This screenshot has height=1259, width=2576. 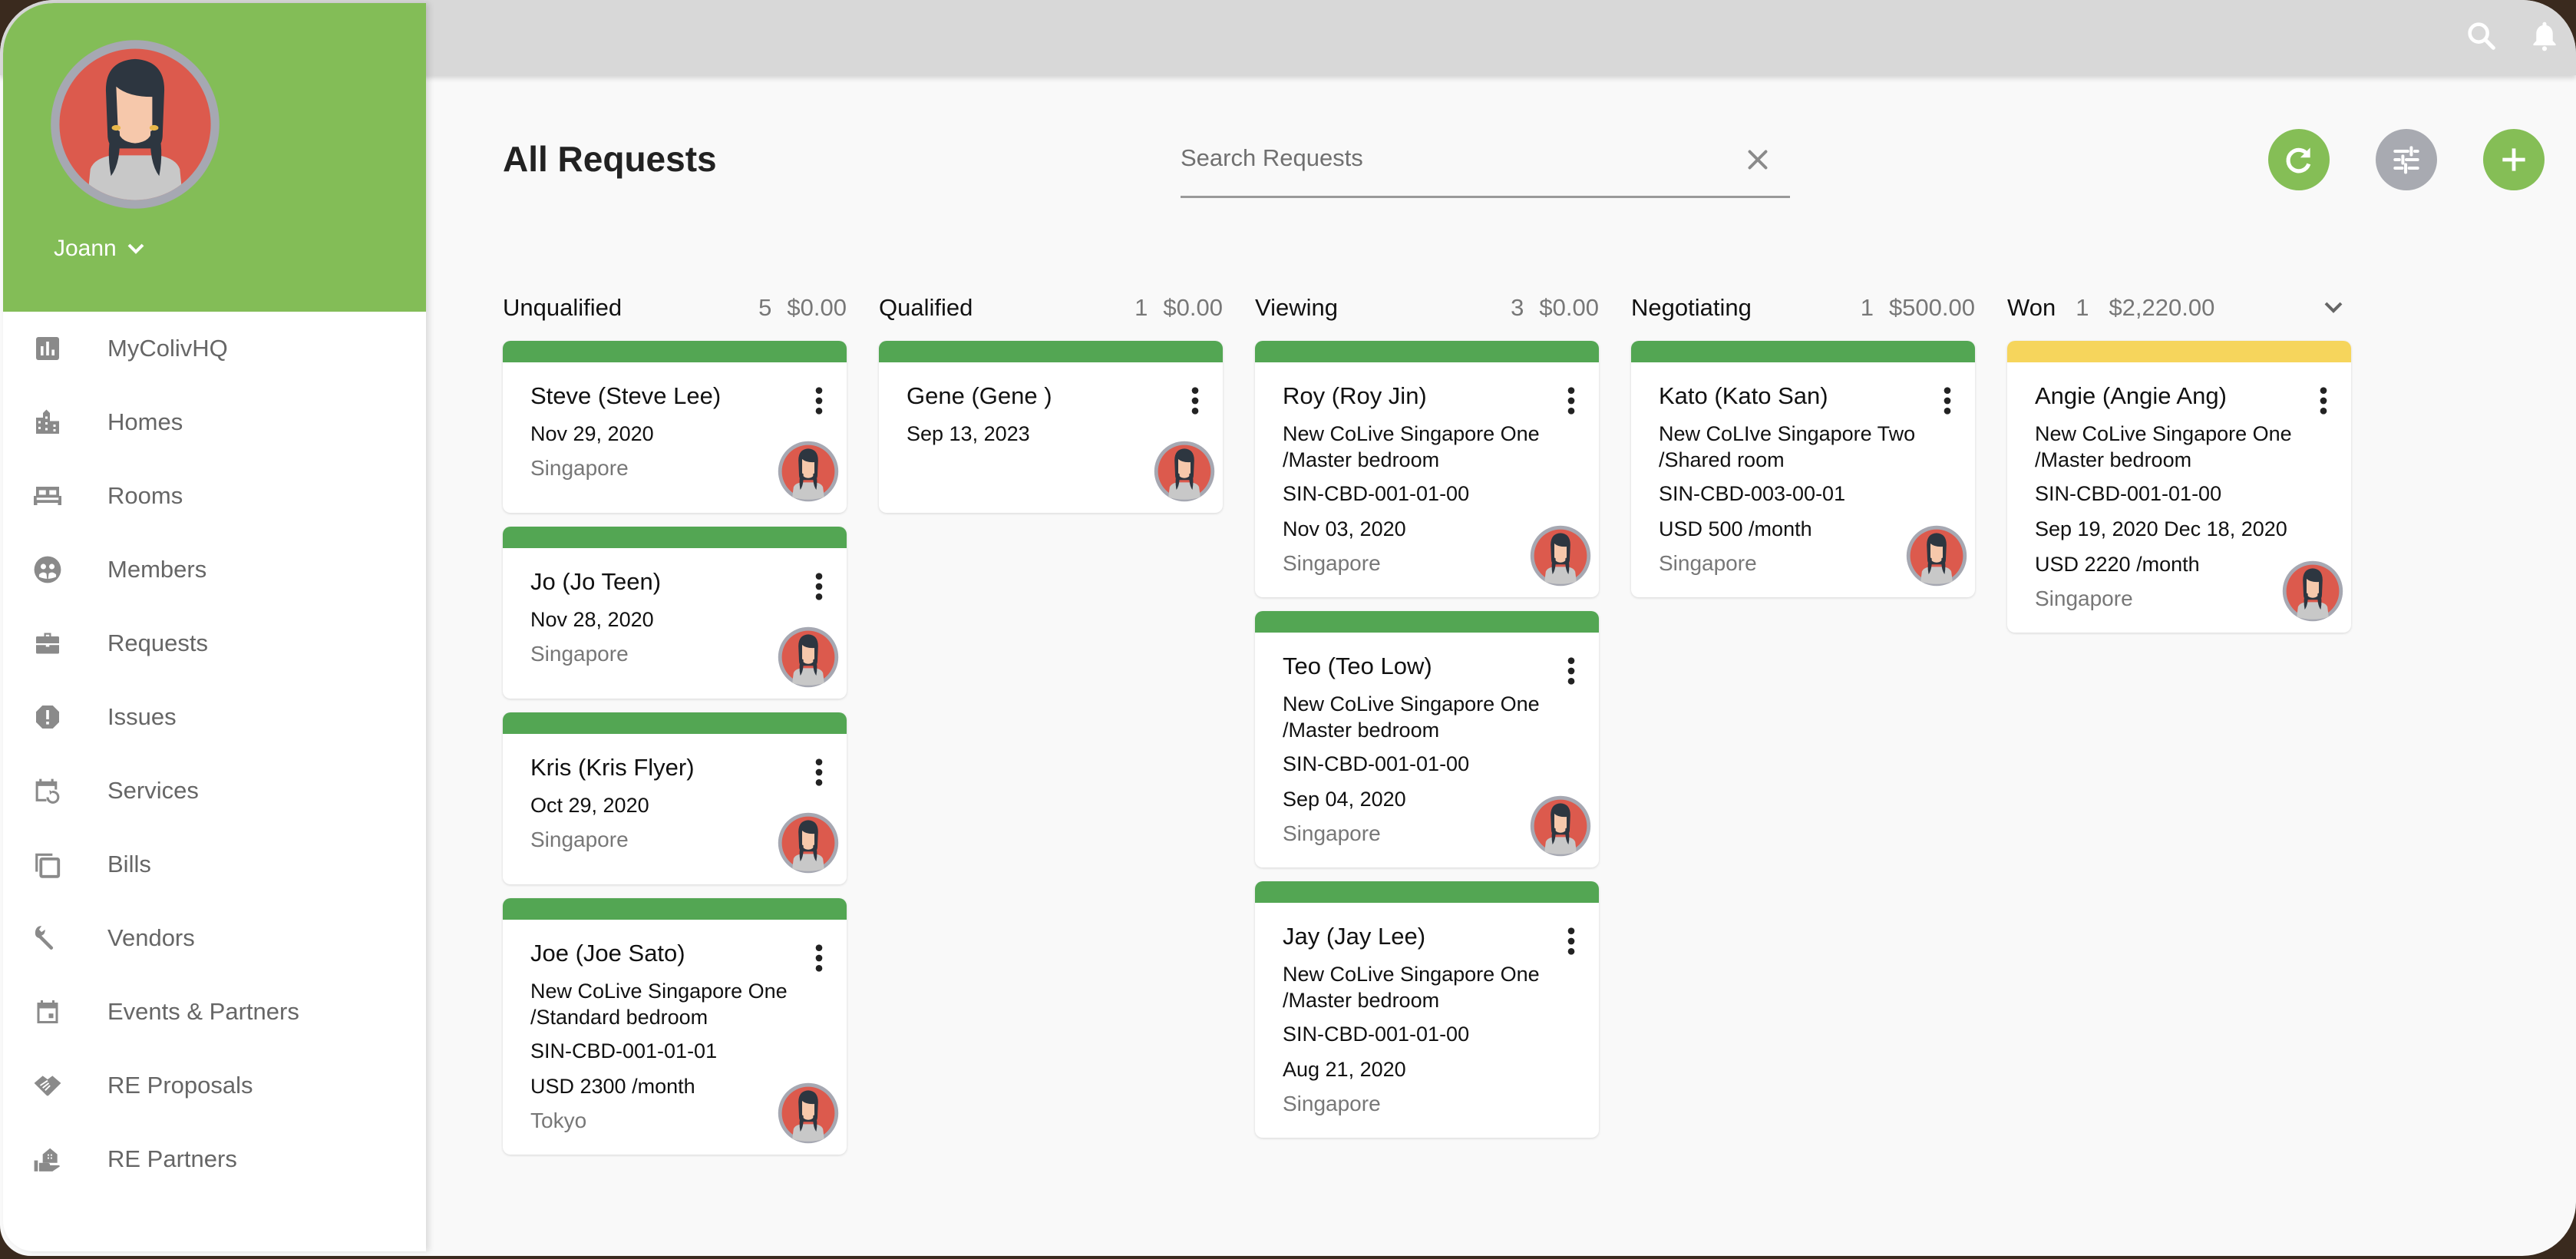 What do you see at coordinates (979, 395) in the screenshot?
I see `card-name: Gene (Gene )` at bounding box center [979, 395].